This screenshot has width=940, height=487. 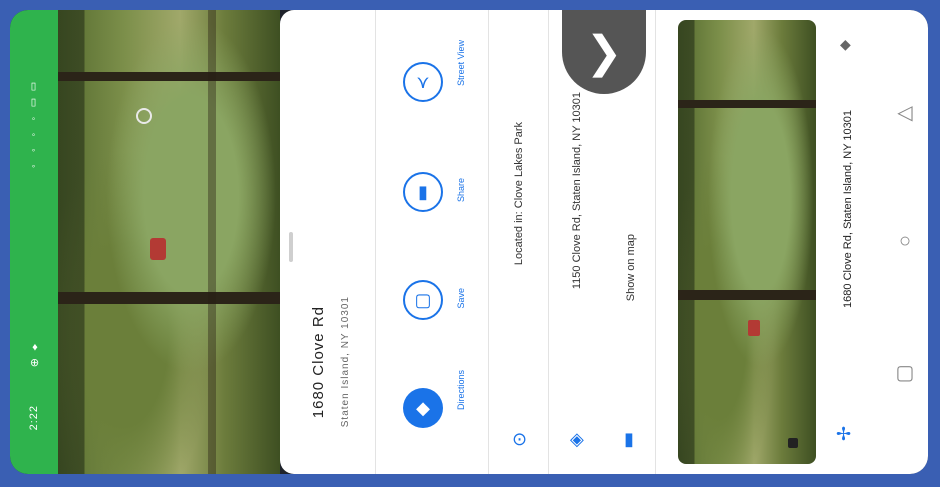 What do you see at coordinates (34, 242) in the screenshot?
I see `status-bar: 2:22 ⊕ ♦ ◦ ◦ ◦ ◦ ▯ ▯` at bounding box center [34, 242].